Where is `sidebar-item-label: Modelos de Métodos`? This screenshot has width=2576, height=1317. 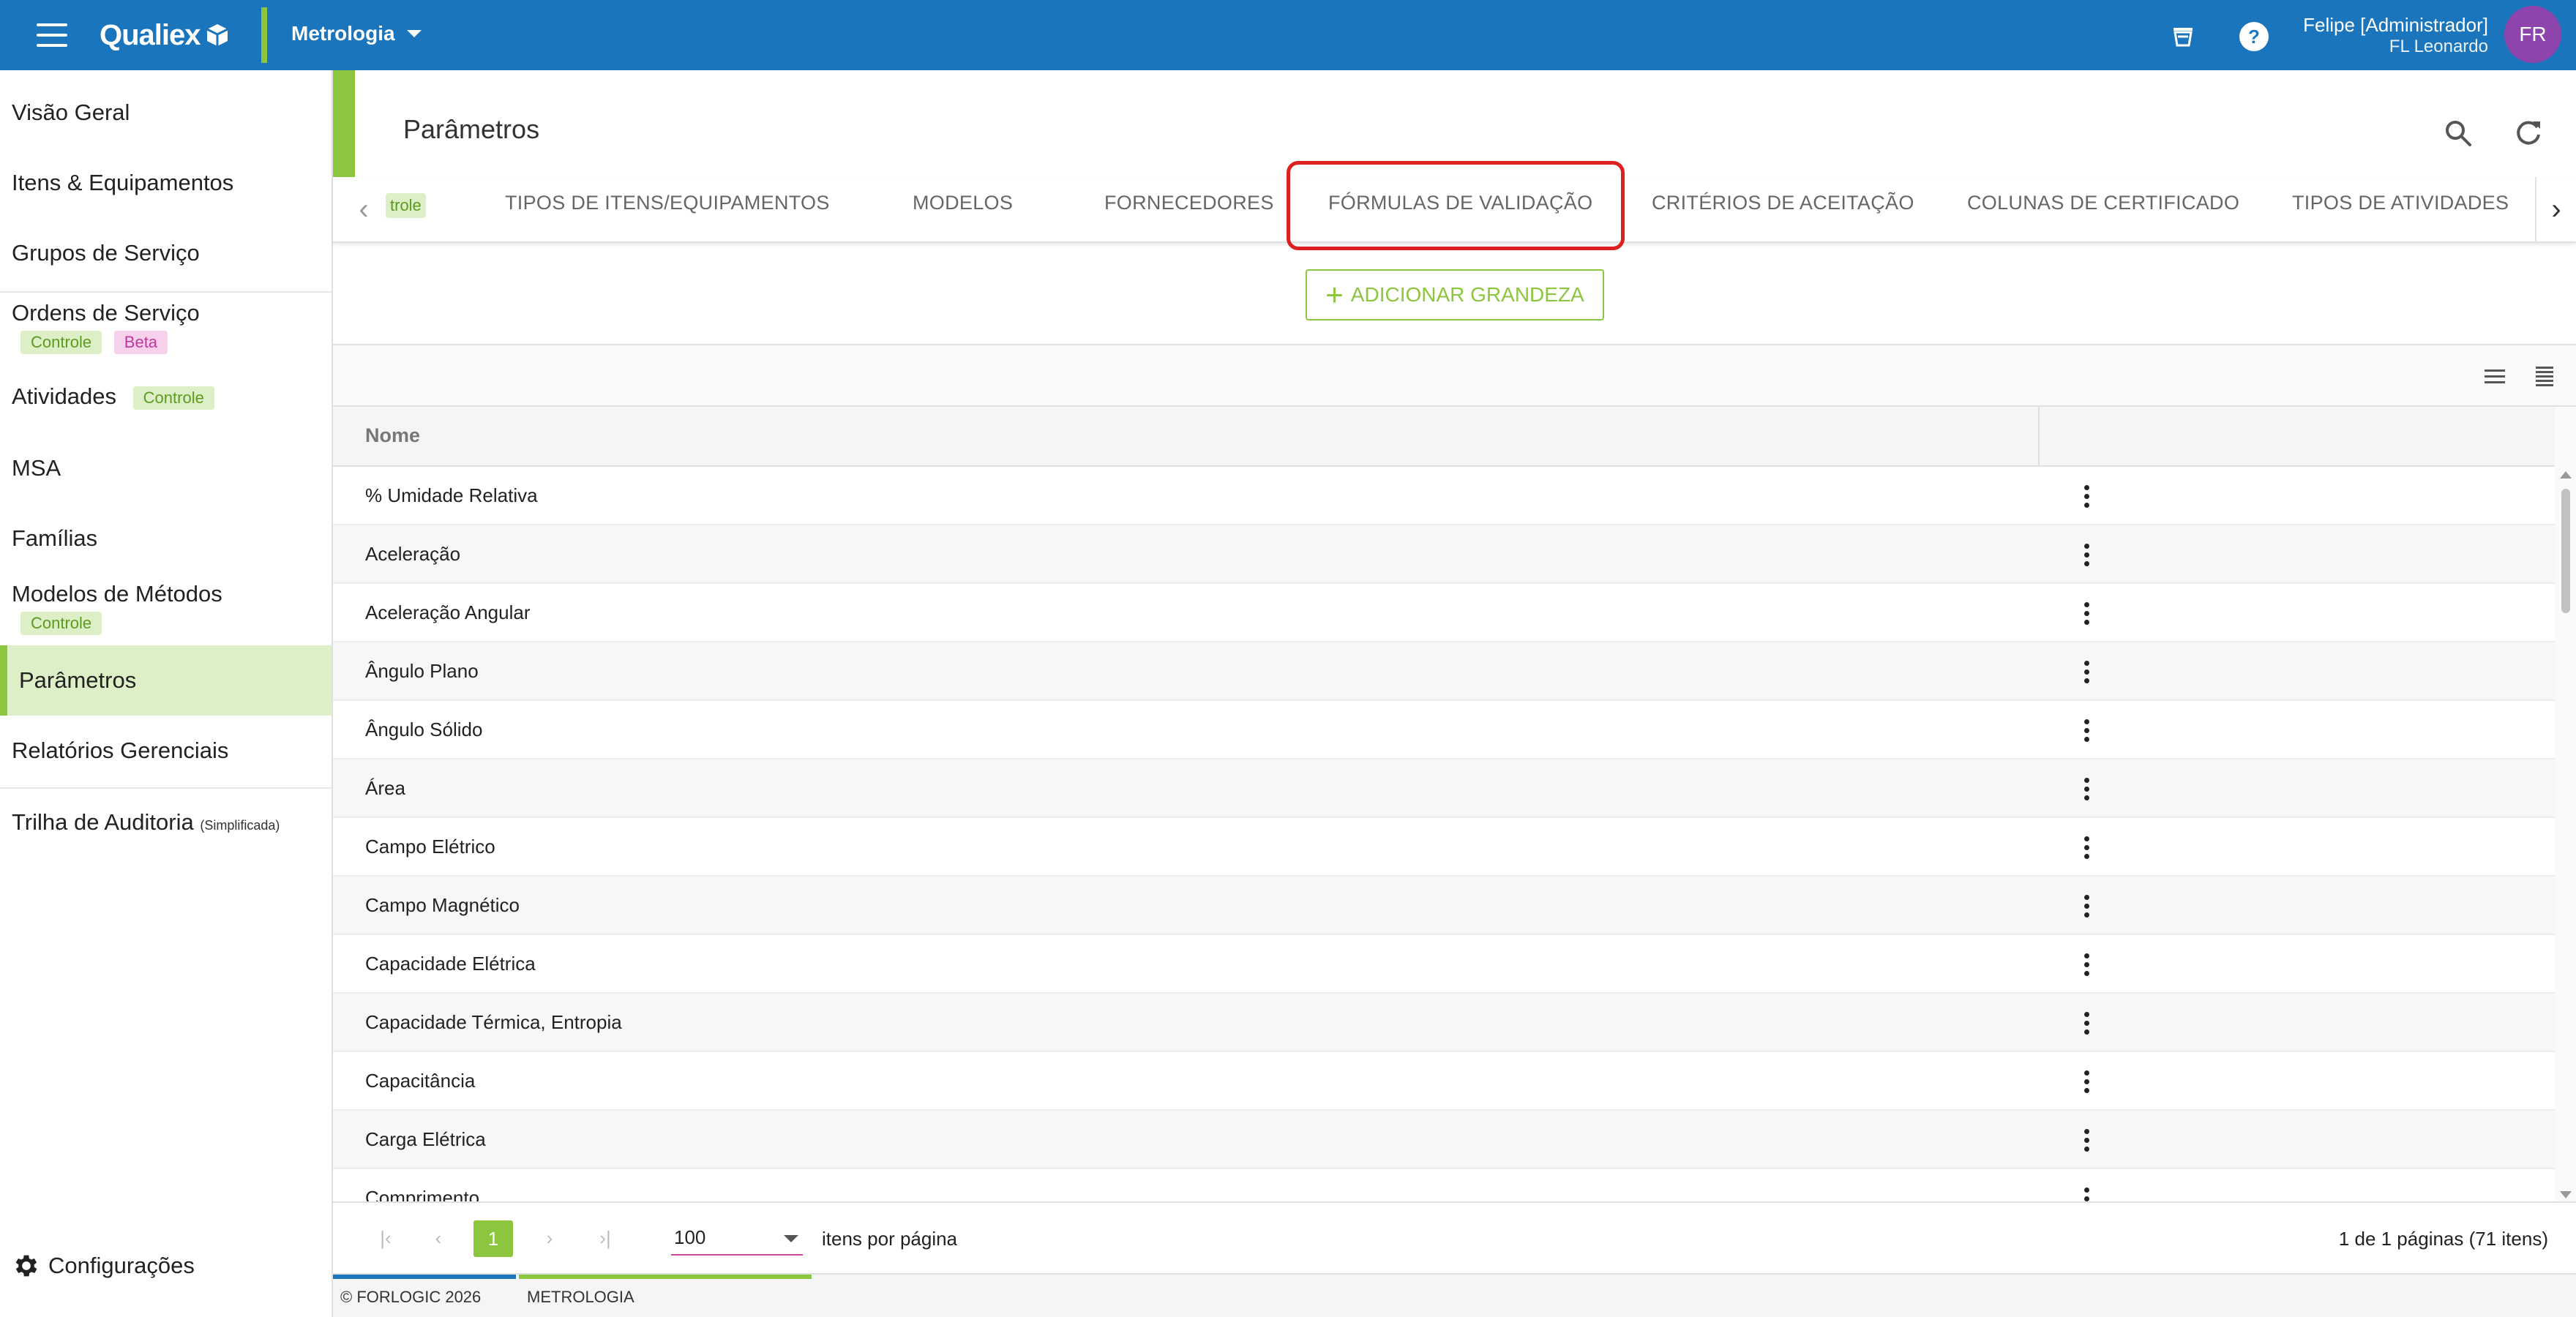 sidebar-item-label: Modelos de Métodos is located at coordinates (117, 594).